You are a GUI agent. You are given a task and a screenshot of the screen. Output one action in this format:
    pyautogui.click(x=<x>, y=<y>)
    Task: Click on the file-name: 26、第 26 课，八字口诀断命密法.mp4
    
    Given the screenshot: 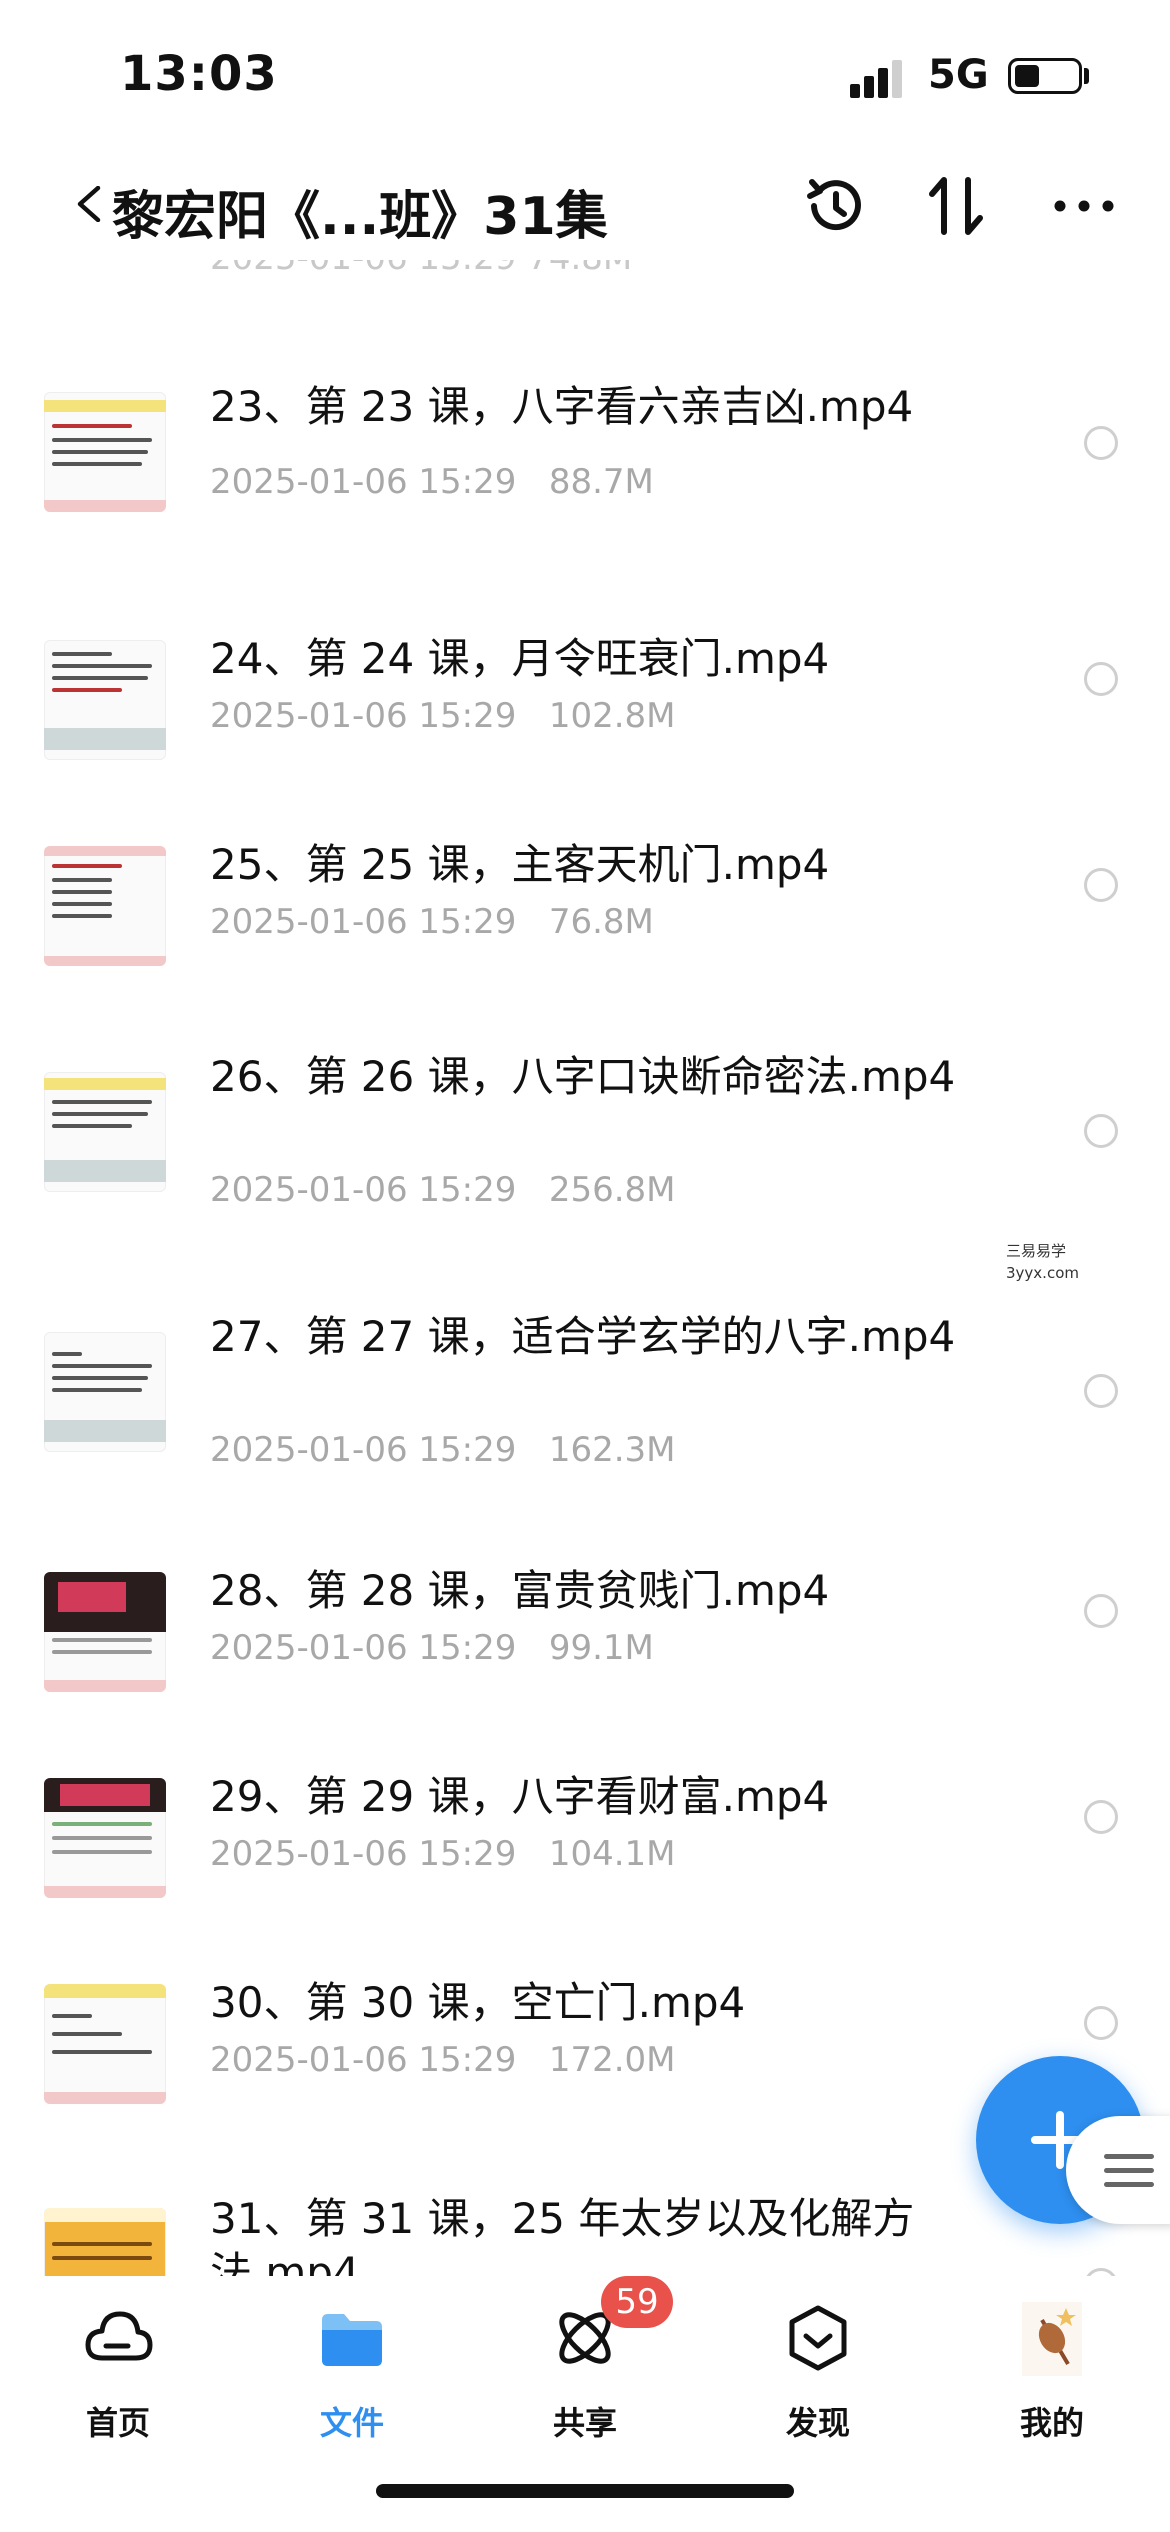 What is the action you would take?
    pyautogui.click(x=583, y=1076)
    